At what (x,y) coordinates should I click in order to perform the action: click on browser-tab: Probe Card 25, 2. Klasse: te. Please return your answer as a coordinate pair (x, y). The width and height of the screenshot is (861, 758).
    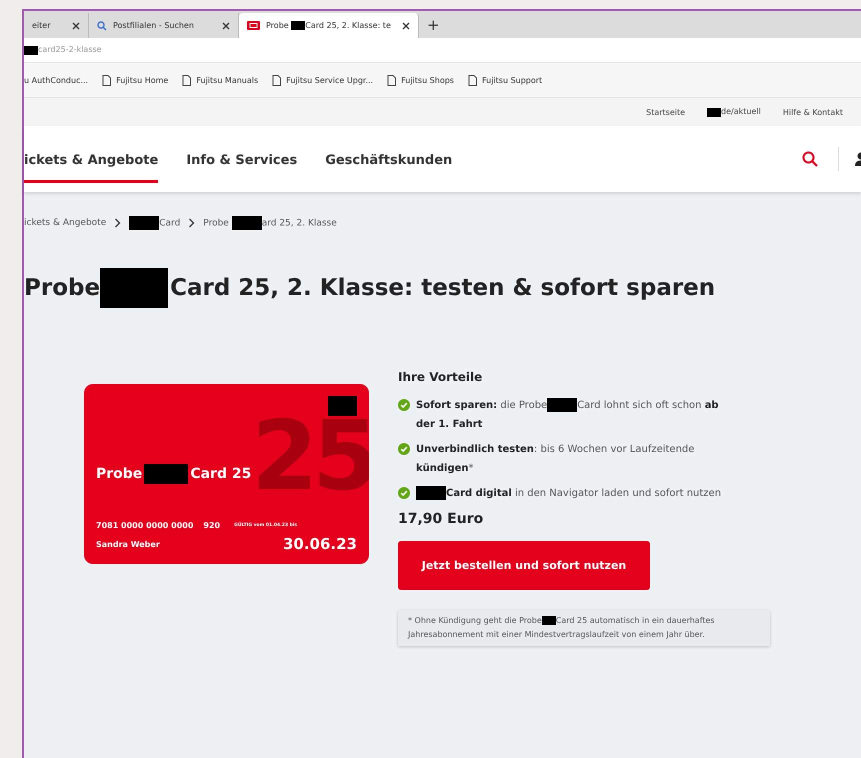
    Looking at the image, I should click on (329, 25).